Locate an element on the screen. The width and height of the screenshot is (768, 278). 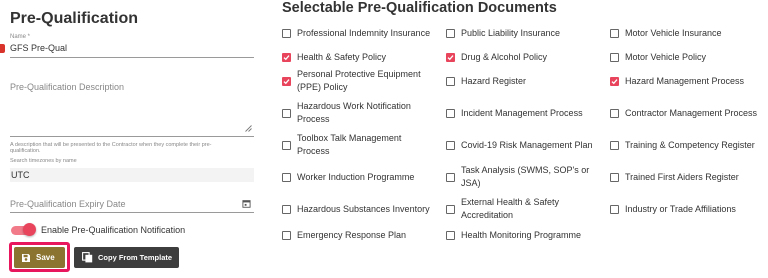
name-field: GFS Pre-Qual is located at coordinates (38, 48).